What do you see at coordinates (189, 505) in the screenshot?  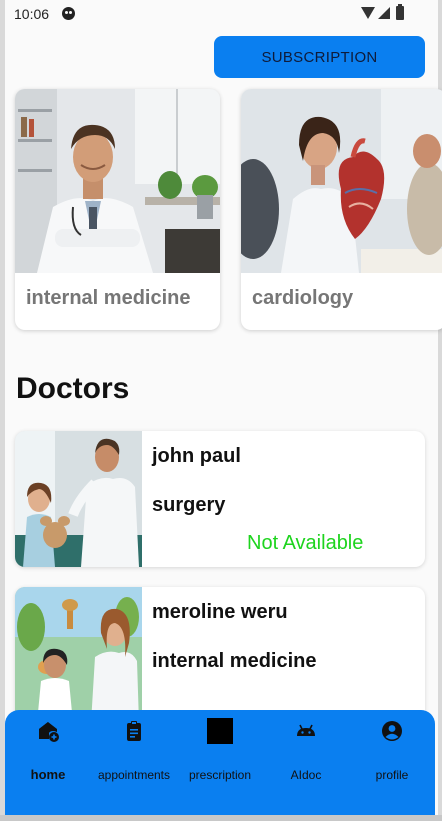 I see `doctor-specialty: surgery` at bounding box center [189, 505].